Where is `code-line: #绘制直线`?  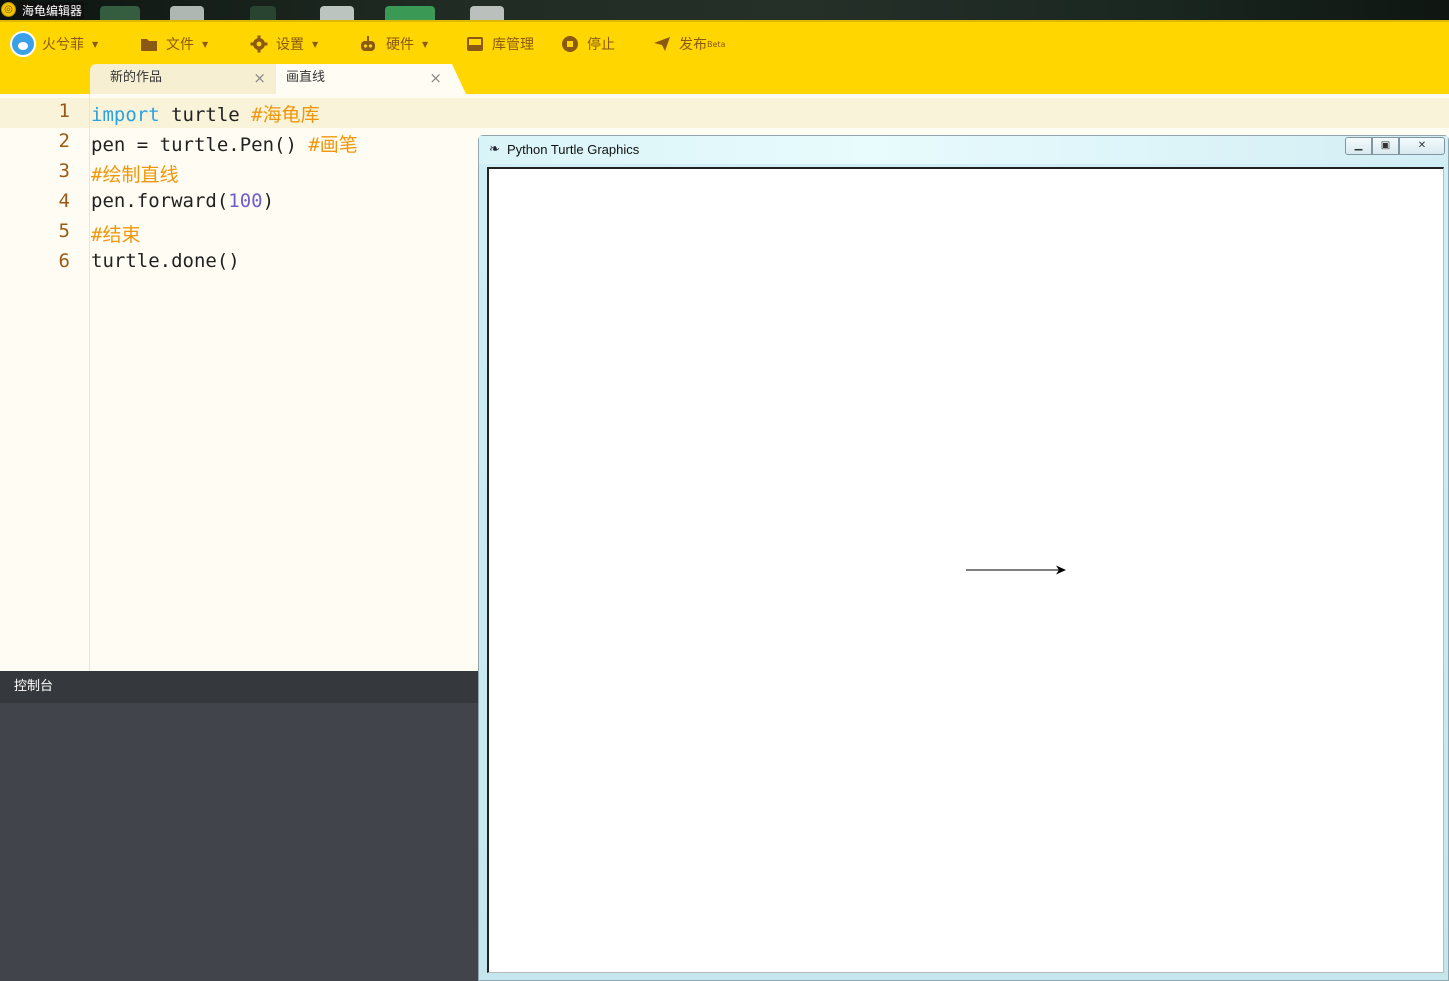
code-line: #绘制直线 is located at coordinates (134, 173).